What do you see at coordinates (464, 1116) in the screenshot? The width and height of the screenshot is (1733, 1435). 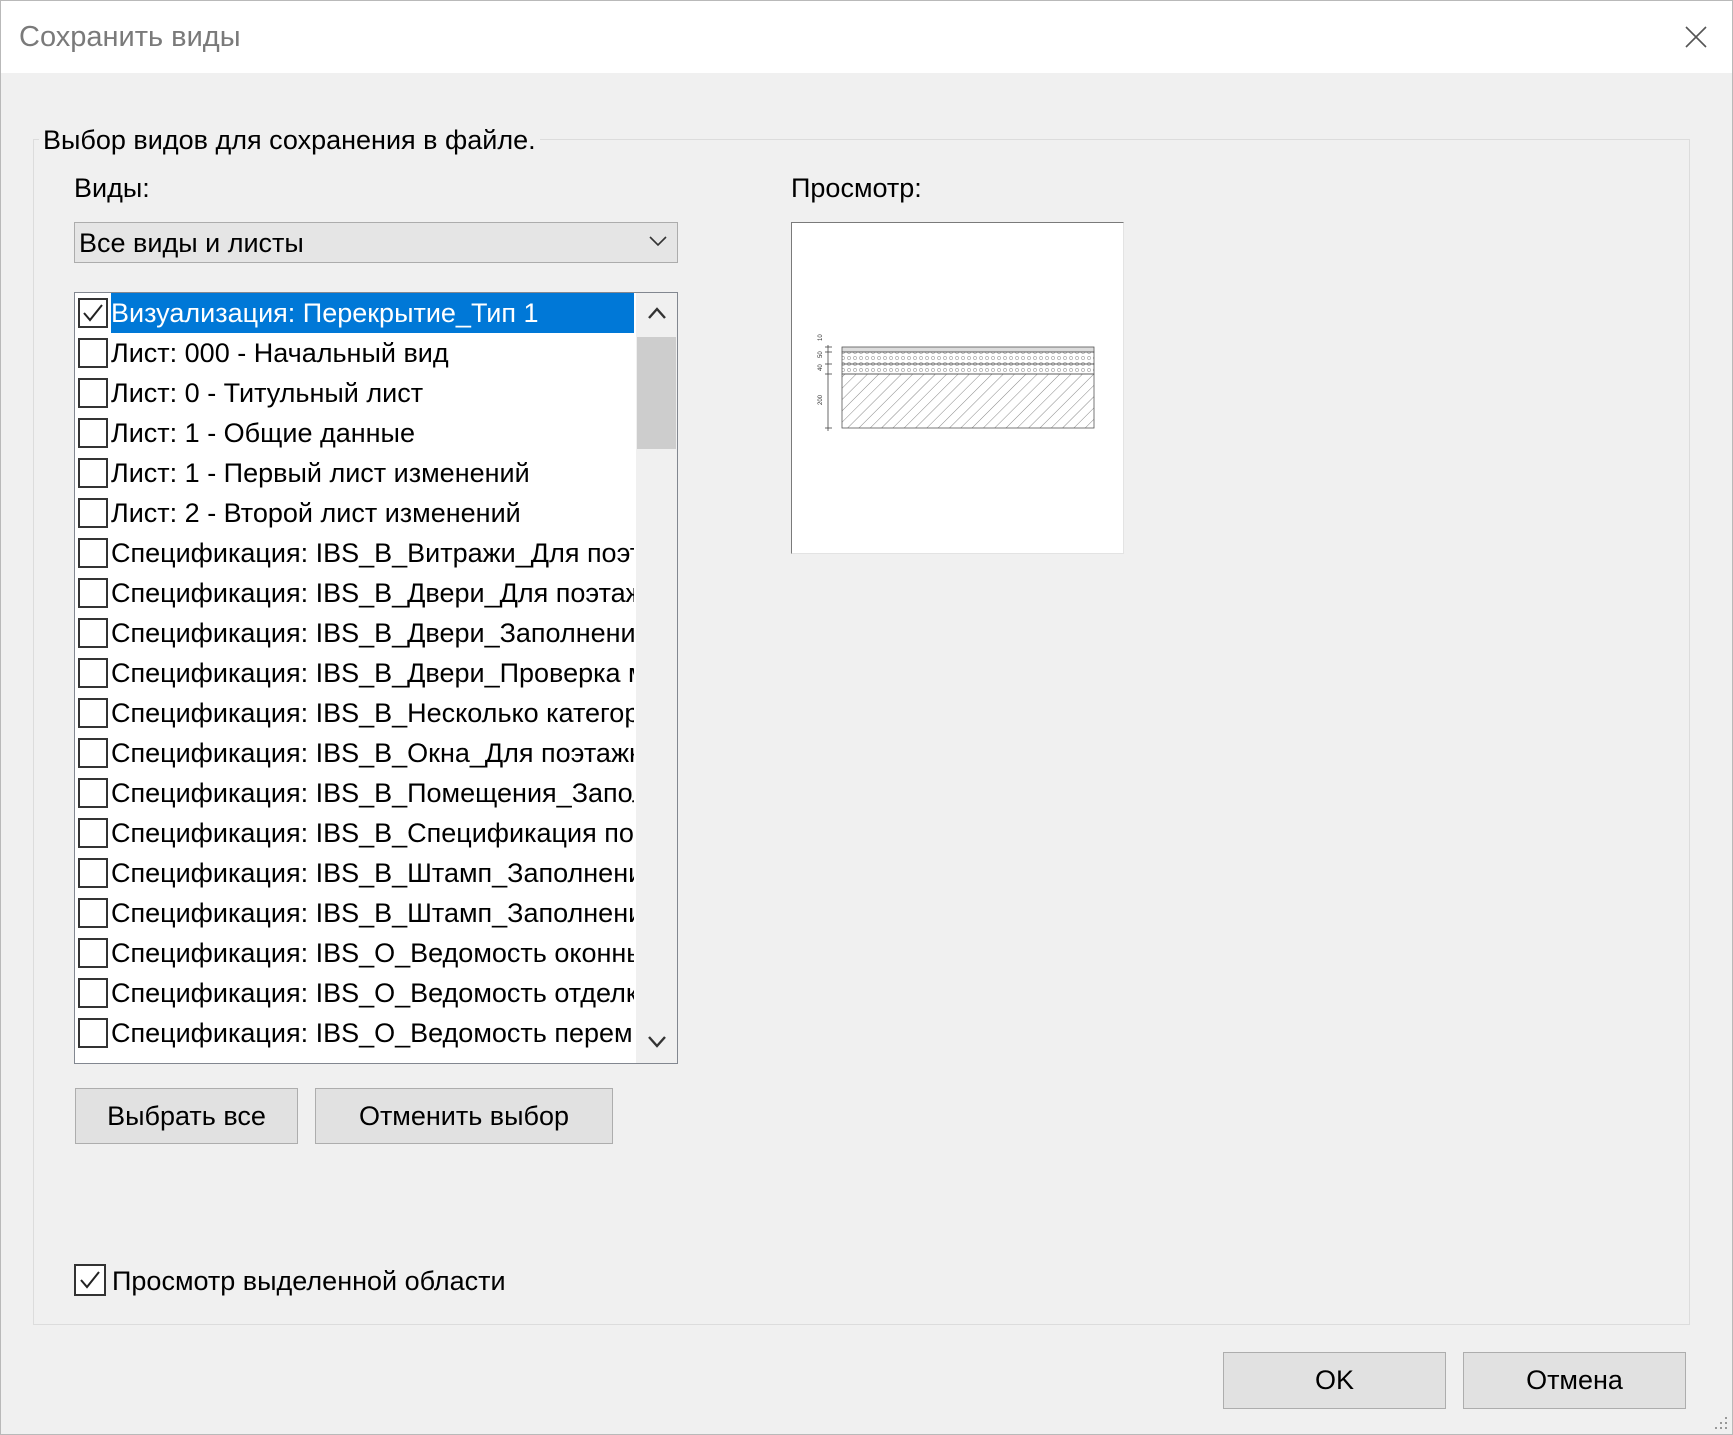 I see `deselect-all-button: Отменить выбор` at bounding box center [464, 1116].